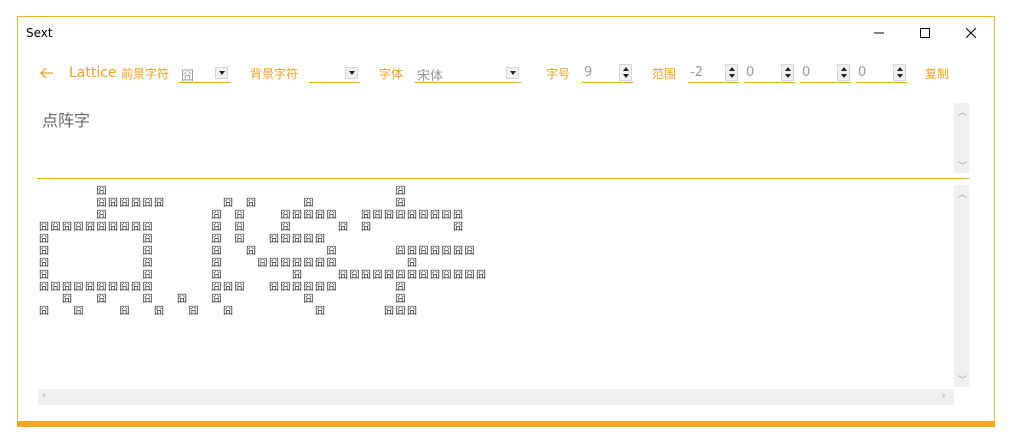 Image resolution: width=1018 pixels, height=447 pixels. I want to click on foreground-select: 囧, so click(204, 73).